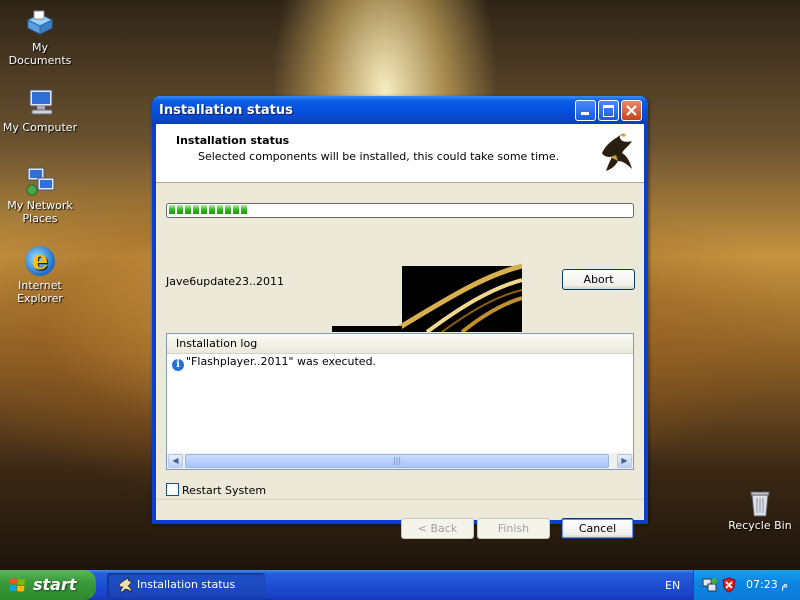  I want to click on taskbar-button-installation-status: Installation status, so click(186, 585).